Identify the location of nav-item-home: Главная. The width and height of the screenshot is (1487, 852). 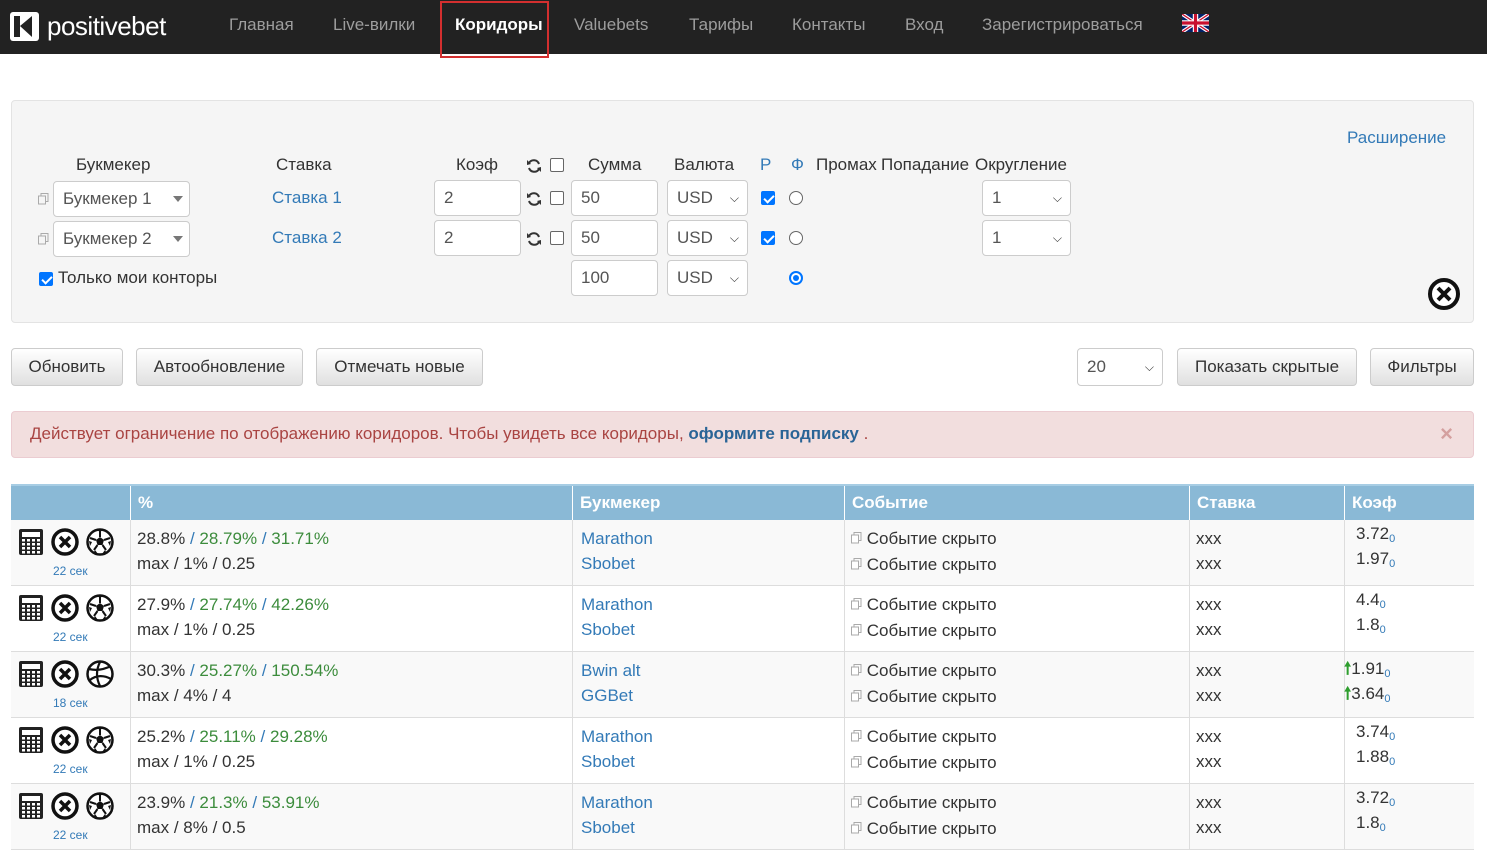
(261, 27).